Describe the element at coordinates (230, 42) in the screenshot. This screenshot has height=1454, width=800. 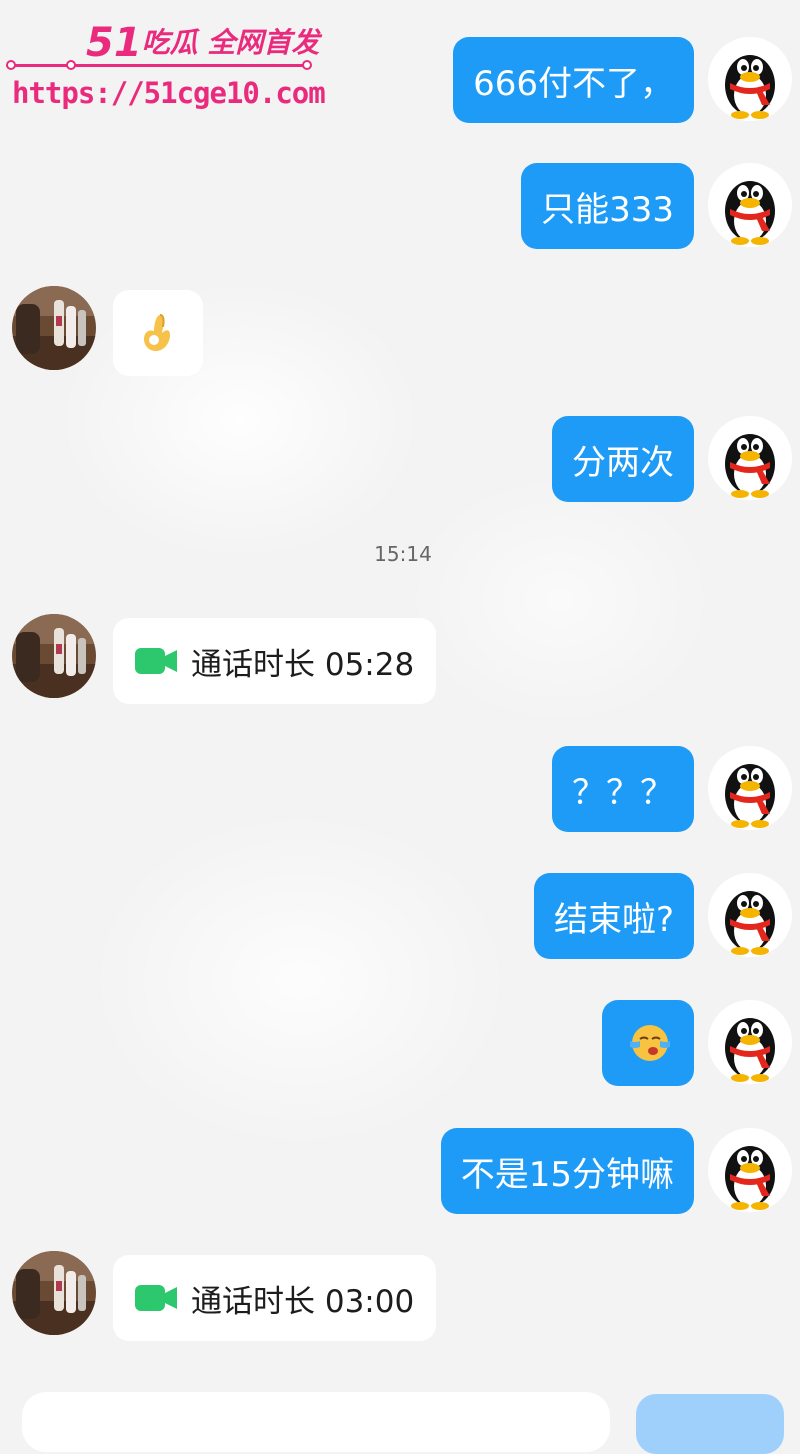
I see `watermark-brand-text: 吃瓜 全网首发` at that location.